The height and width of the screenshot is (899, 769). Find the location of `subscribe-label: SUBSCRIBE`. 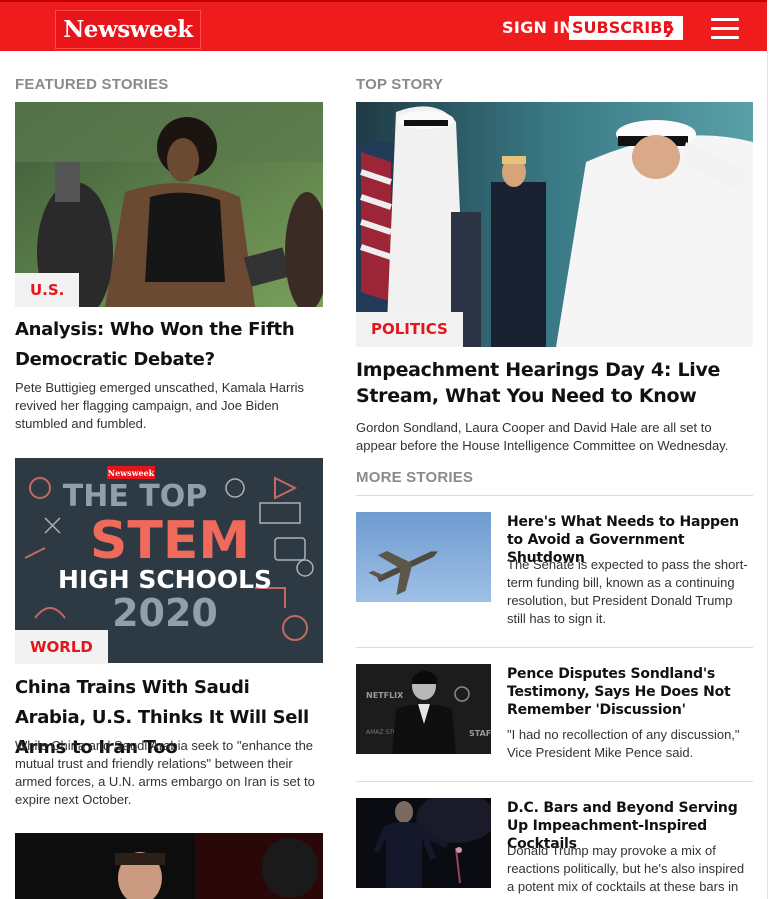

subscribe-label: SUBSCRIBE is located at coordinates (623, 27).